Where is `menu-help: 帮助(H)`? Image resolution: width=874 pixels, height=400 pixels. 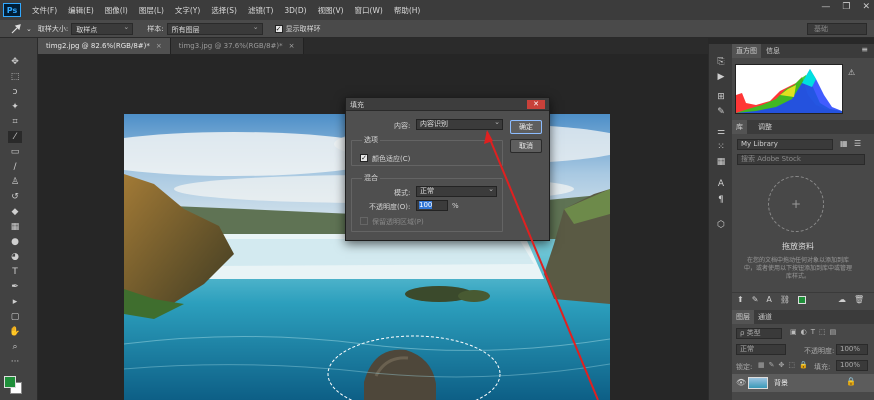
menu-help: 帮助(H) is located at coordinates (407, 10).